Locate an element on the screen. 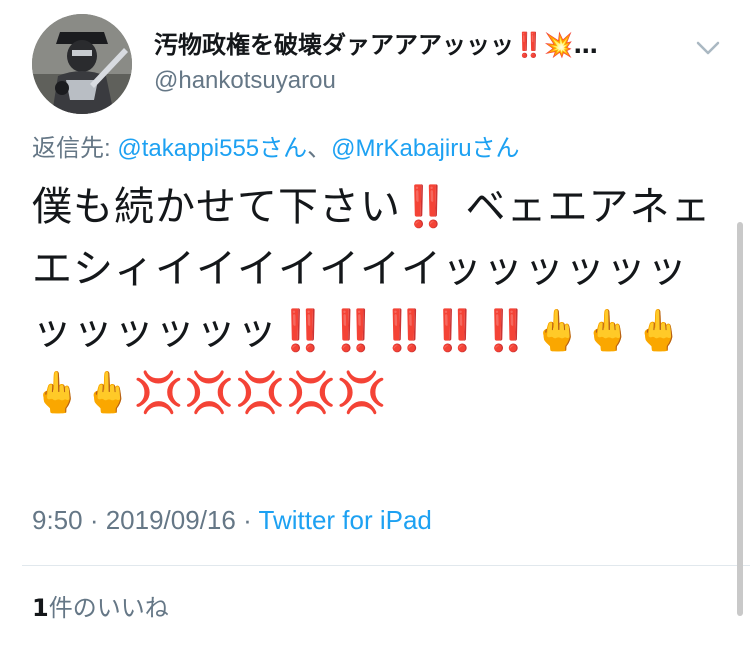 The height and width of the screenshot is (646, 750). avatar-image is located at coordinates (82, 64).